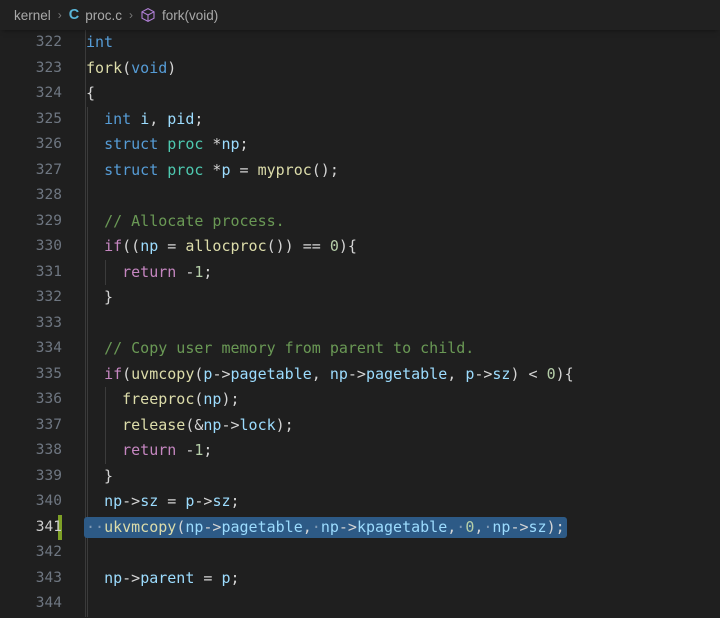 Image resolution: width=720 pixels, height=618 pixels. I want to click on code-line: 329 // Allocate process., so click(360, 221).